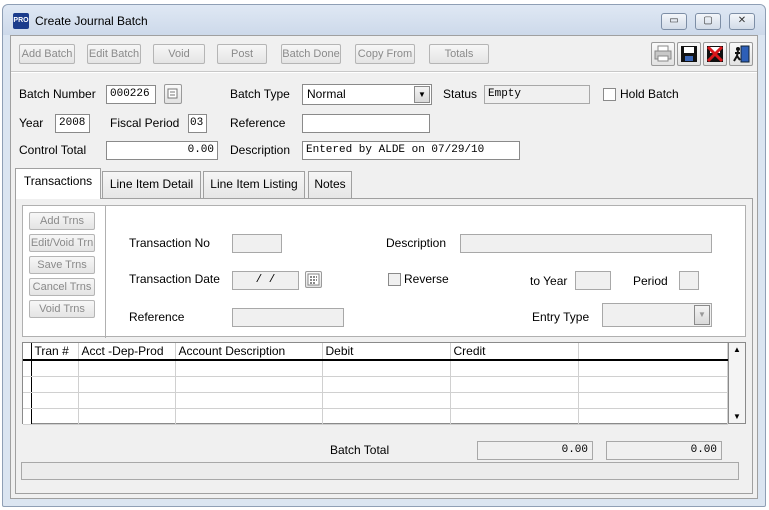 This screenshot has width=769, height=510. What do you see at coordinates (249, 352) in the screenshot?
I see `col-account-description: Account Description` at bounding box center [249, 352].